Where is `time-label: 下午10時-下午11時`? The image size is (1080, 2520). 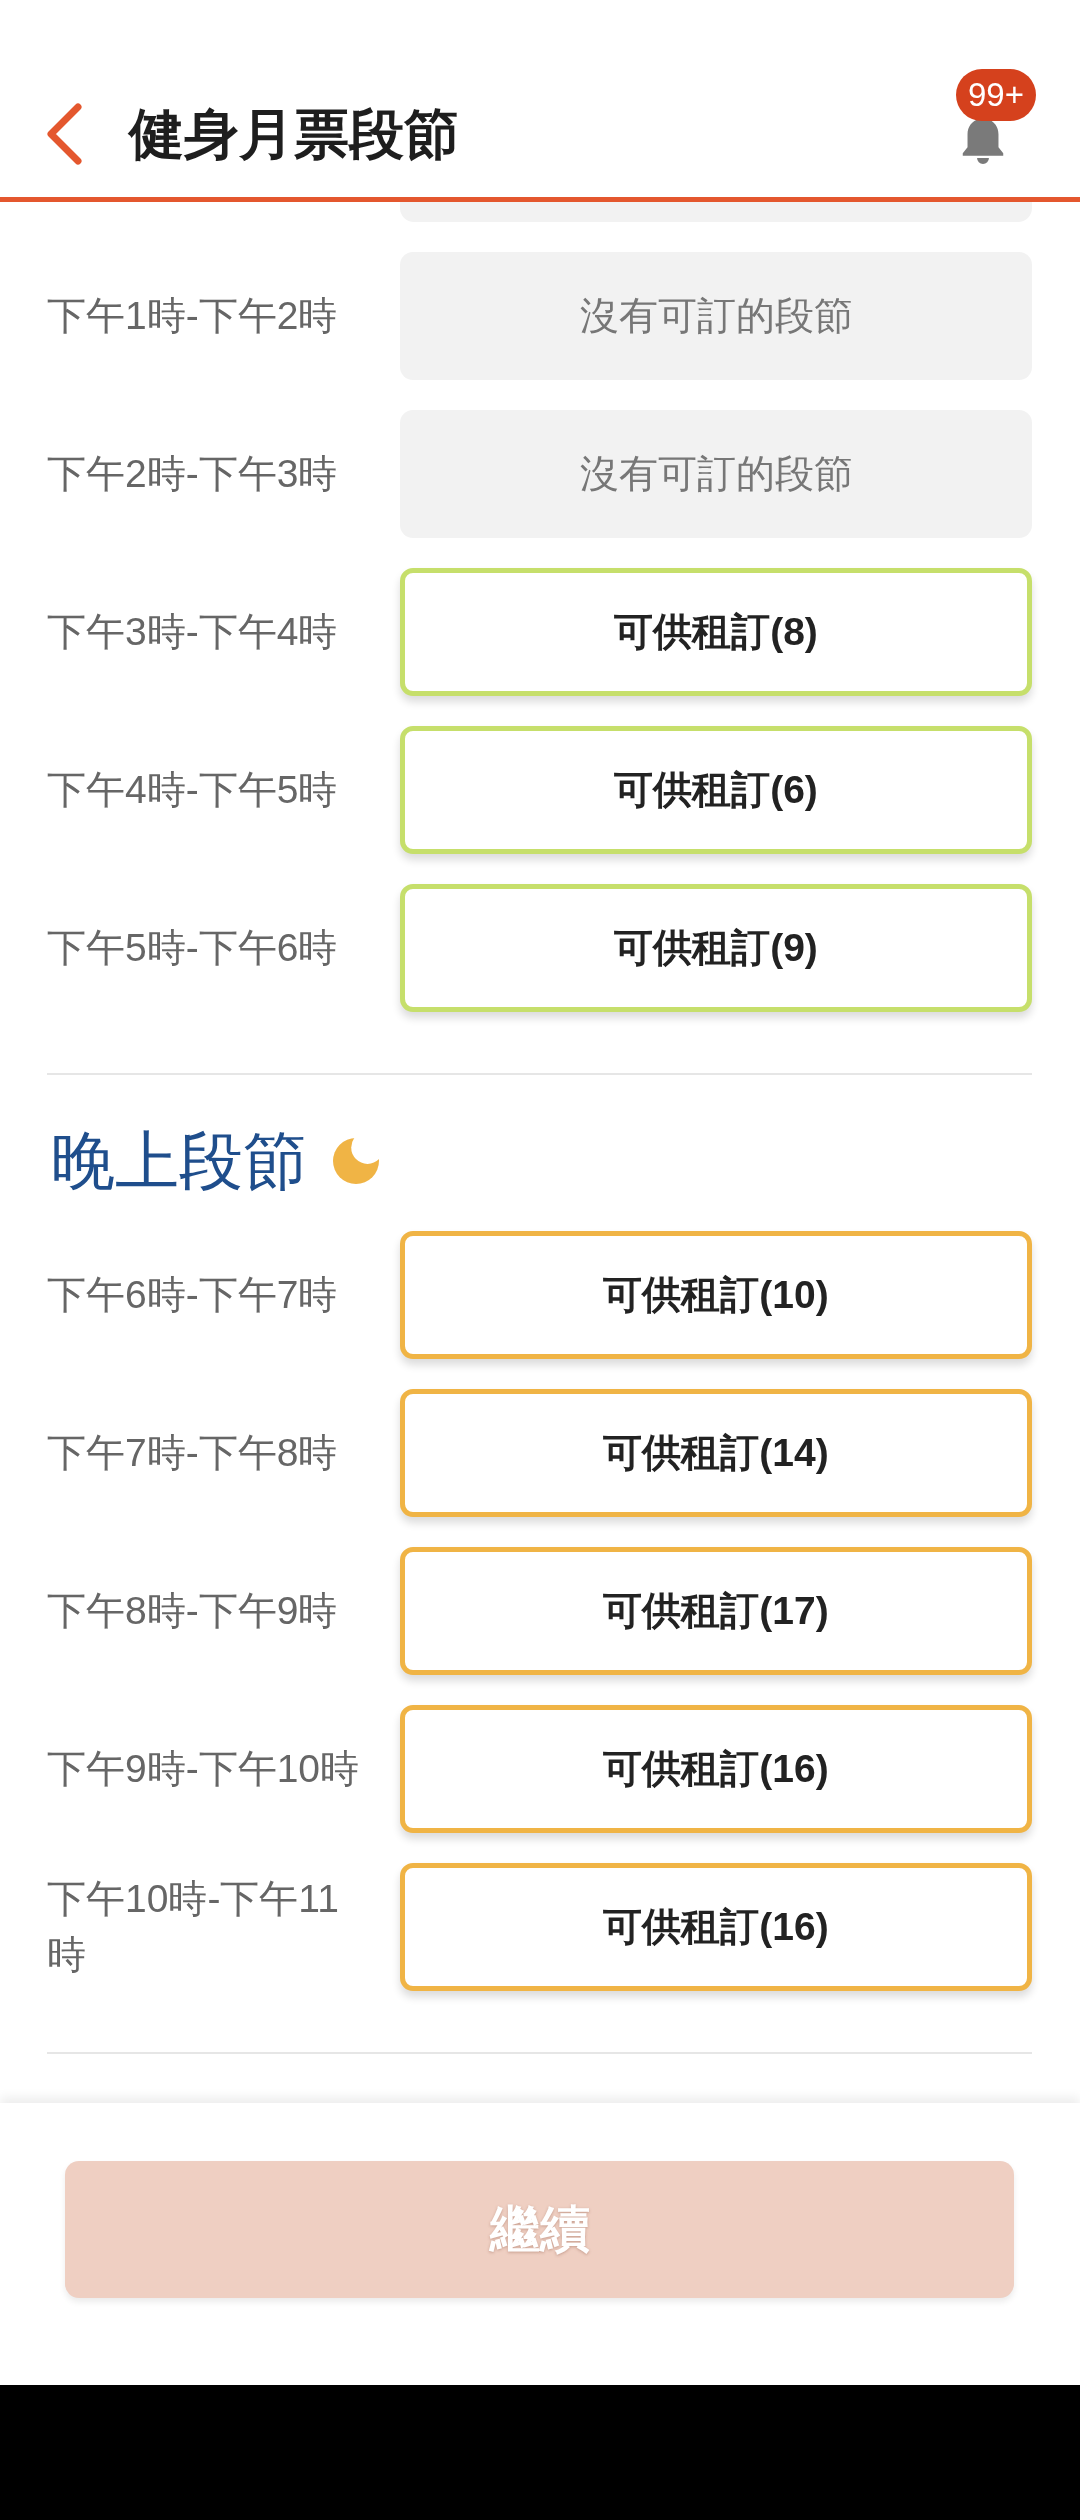 time-label: 下午10時-下午11時 is located at coordinates (193, 1927).